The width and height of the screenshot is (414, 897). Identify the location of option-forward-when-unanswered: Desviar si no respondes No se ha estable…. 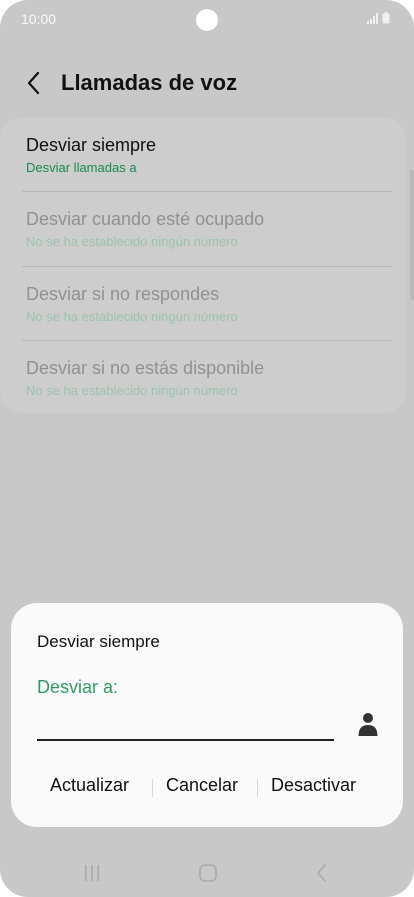
(209, 304).